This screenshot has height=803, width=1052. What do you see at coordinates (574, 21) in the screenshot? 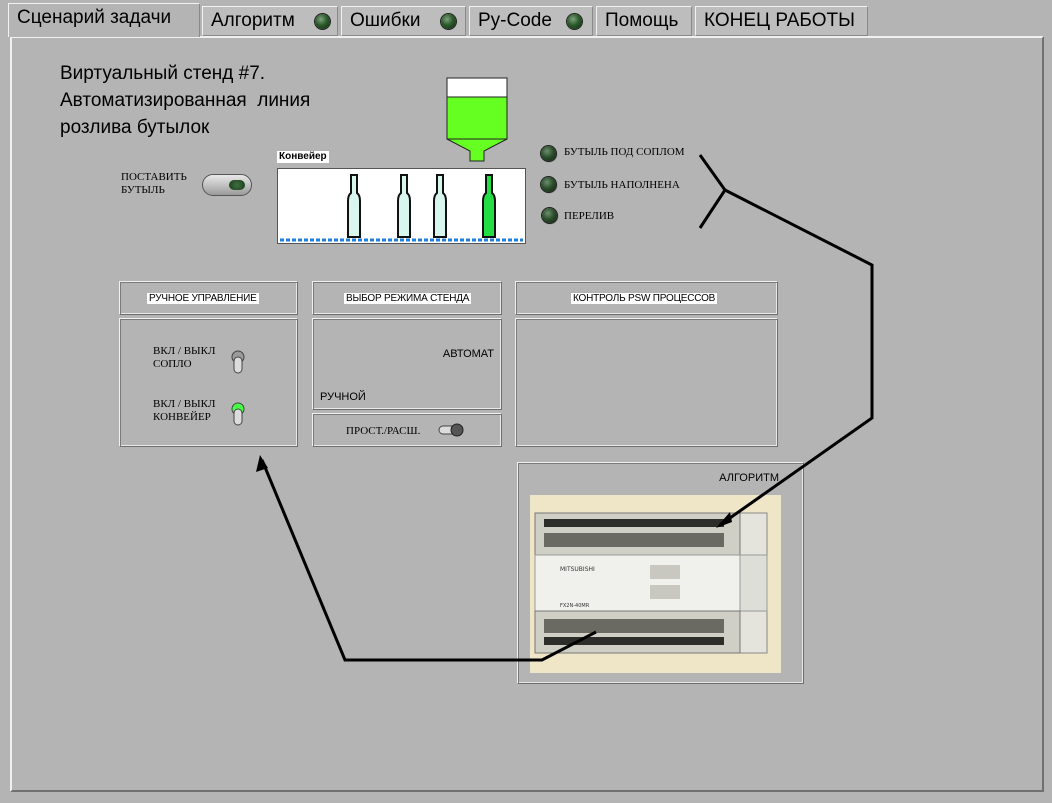
I see `tab-pycode-led-icon` at bounding box center [574, 21].